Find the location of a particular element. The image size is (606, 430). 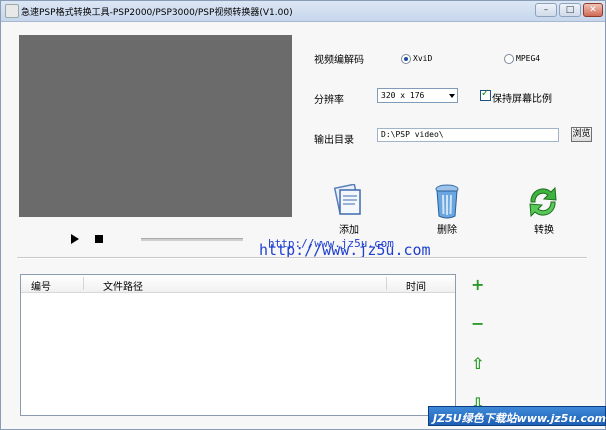

delete-label: 删除 is located at coordinates (447, 228).